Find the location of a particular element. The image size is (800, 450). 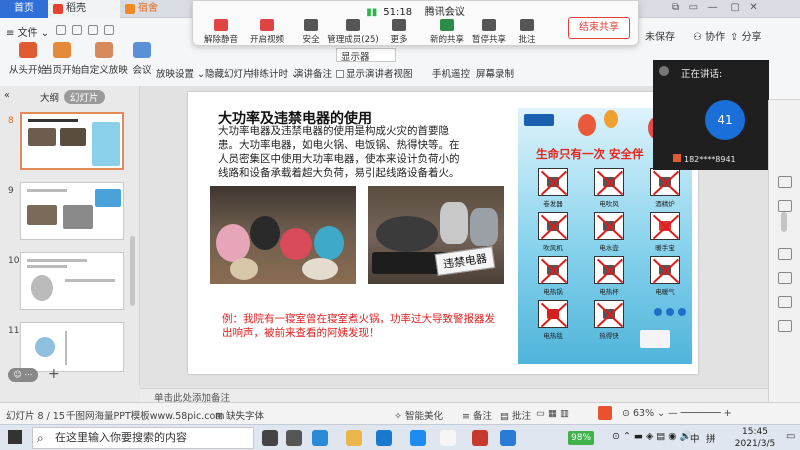

taskbar-clock: 15:45 2021/3/5 is located at coordinates (755, 438).